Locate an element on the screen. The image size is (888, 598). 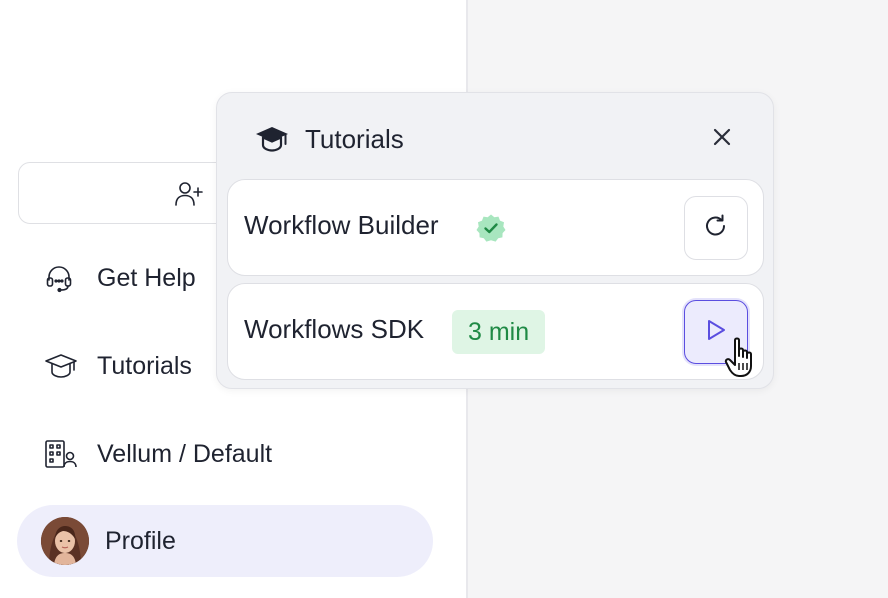
check-badge-icon is located at coordinates (491, 228).